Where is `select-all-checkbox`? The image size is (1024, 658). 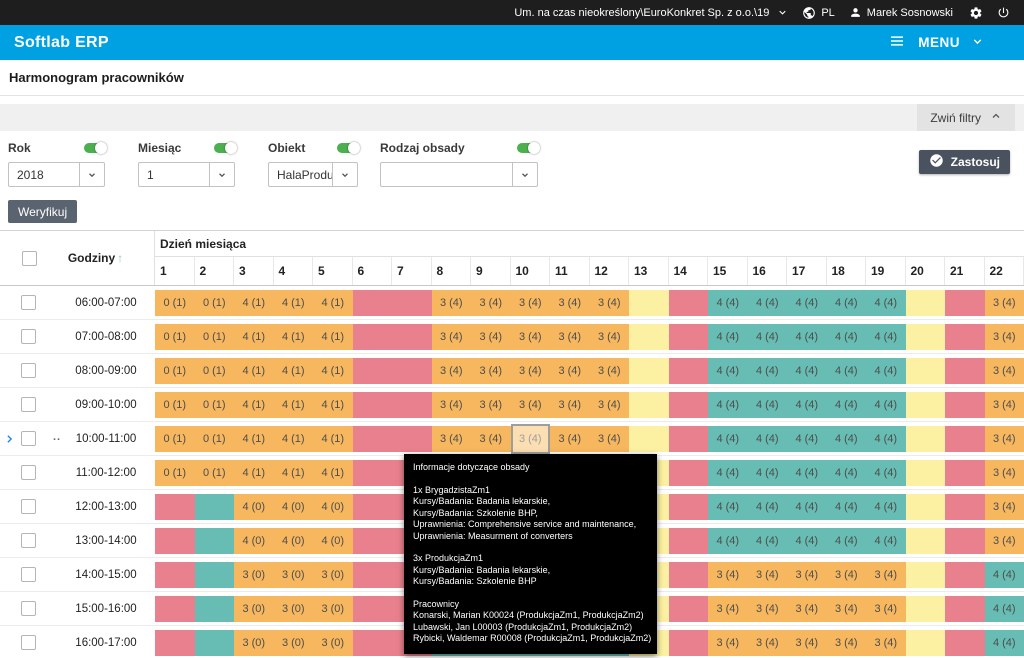 select-all-checkbox is located at coordinates (29, 258).